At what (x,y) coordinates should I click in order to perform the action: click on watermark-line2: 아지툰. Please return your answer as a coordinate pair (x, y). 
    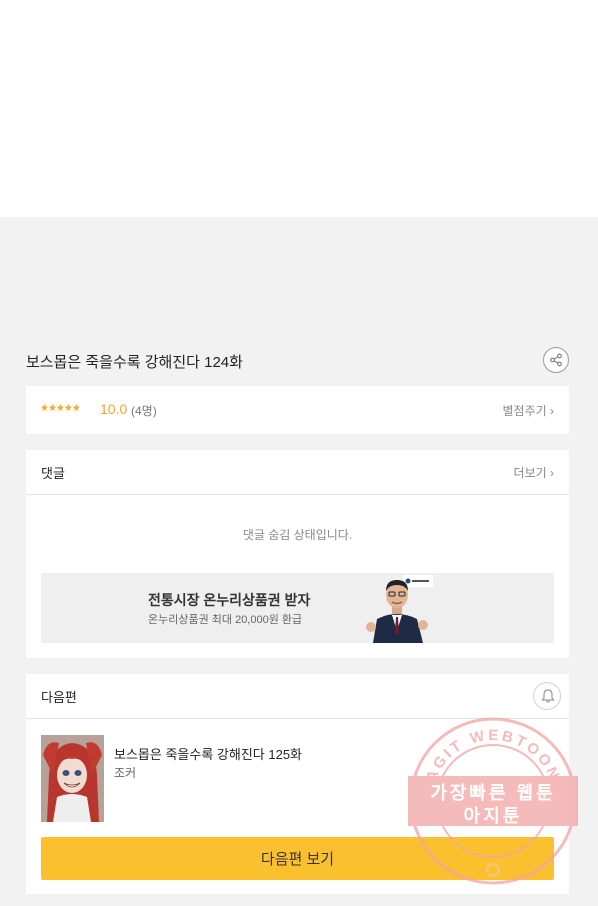
    Looking at the image, I should click on (493, 816).